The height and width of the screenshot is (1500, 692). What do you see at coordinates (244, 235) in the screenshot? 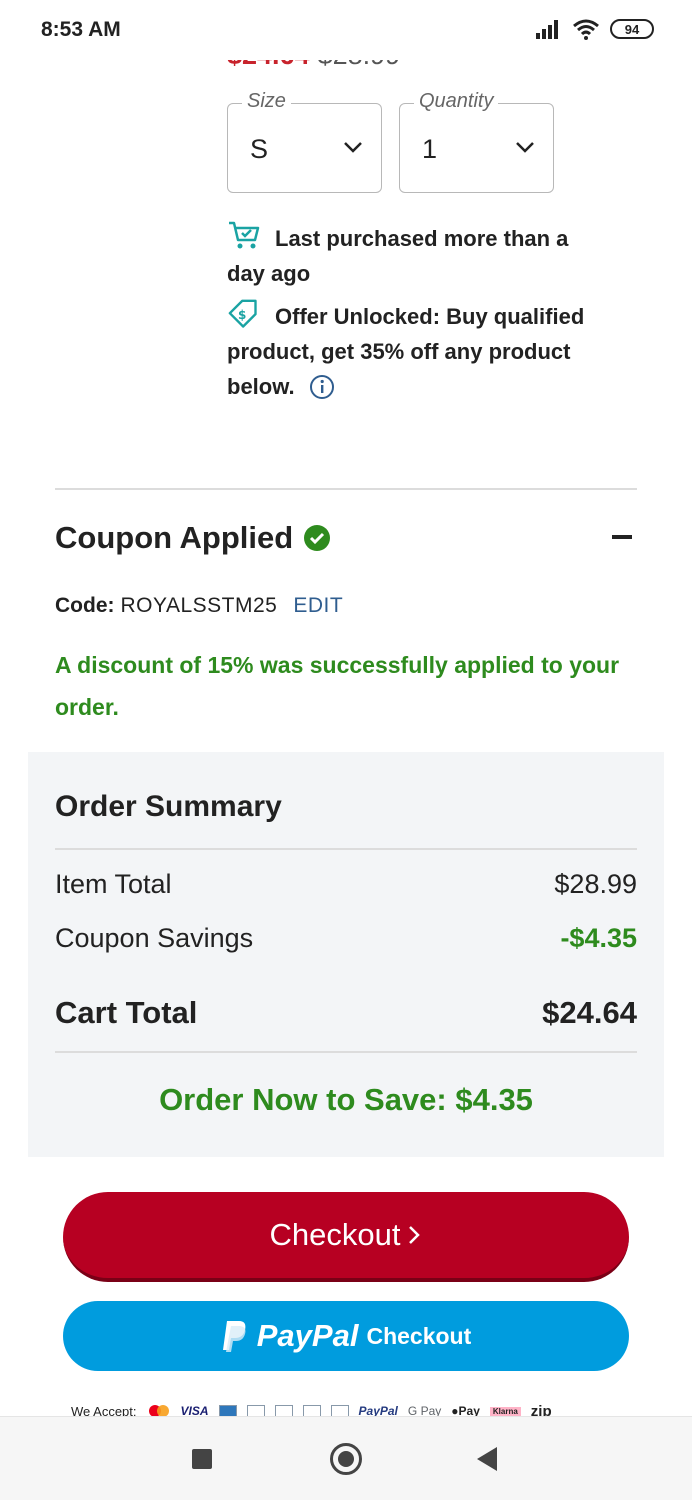
I see `cart-check-icon` at bounding box center [244, 235].